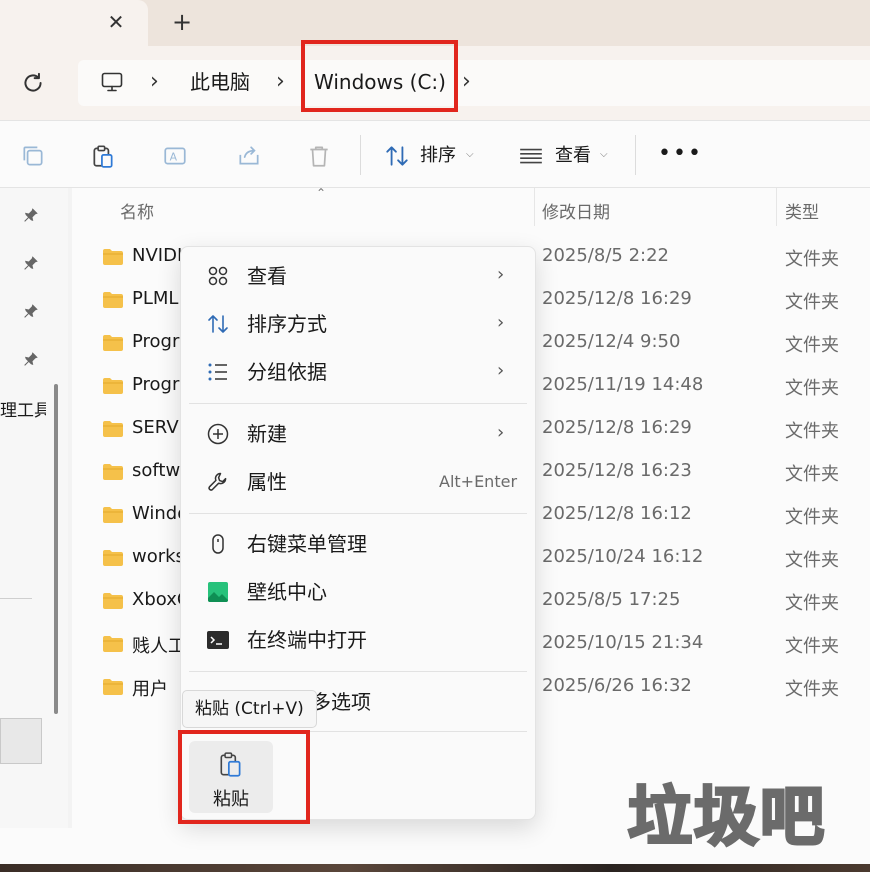 This screenshot has width=870, height=872. I want to click on menu-item-properties: 属性 Alt+Enter, so click(358, 482).